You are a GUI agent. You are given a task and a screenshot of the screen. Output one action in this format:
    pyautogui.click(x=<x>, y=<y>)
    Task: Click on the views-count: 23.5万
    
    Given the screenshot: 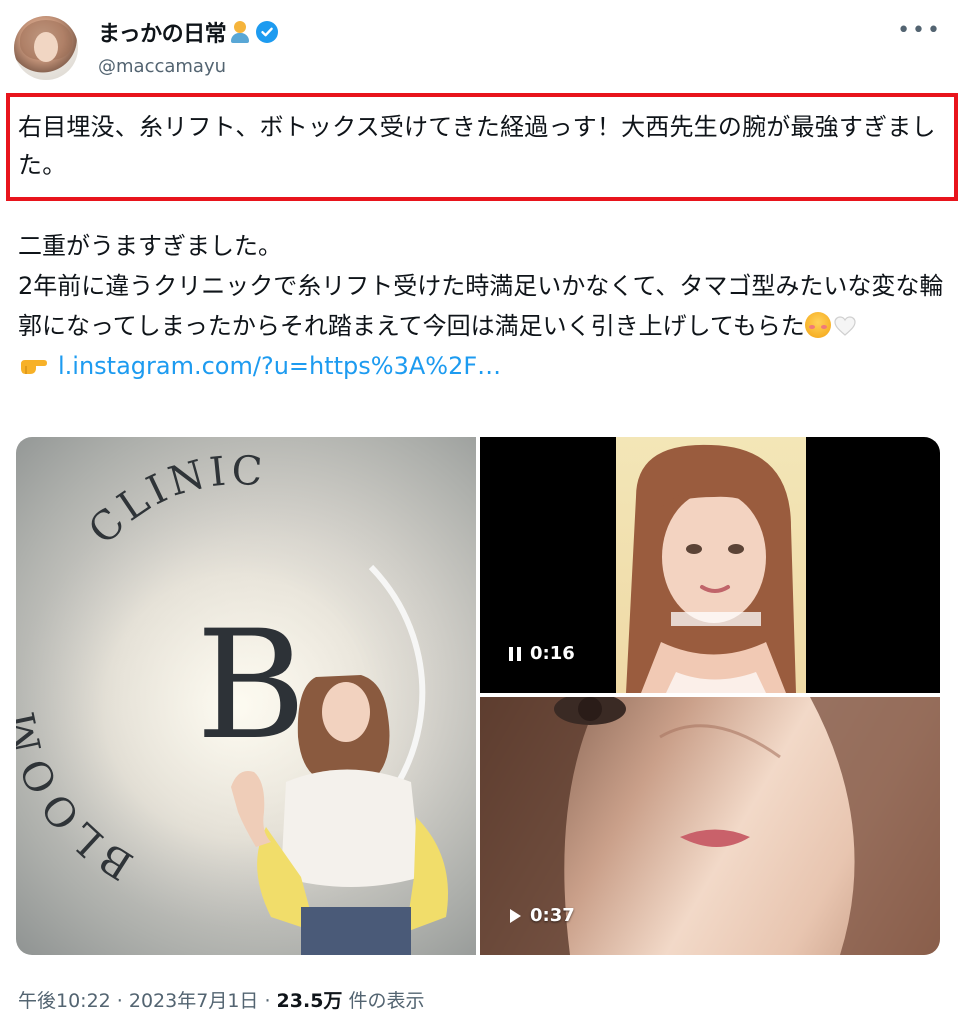 What is the action you would take?
    pyautogui.click(x=309, y=1001)
    